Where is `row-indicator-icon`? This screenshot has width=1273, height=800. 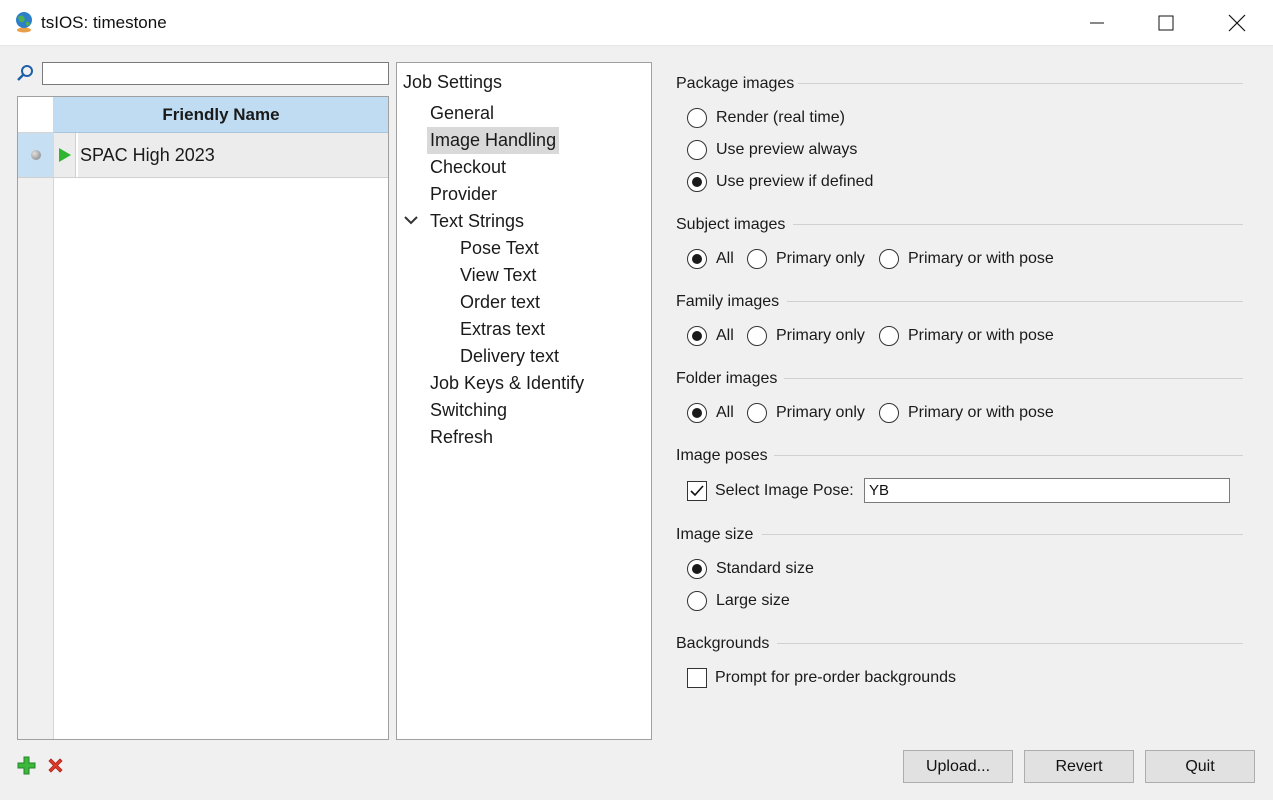 row-indicator-icon is located at coordinates (36, 155).